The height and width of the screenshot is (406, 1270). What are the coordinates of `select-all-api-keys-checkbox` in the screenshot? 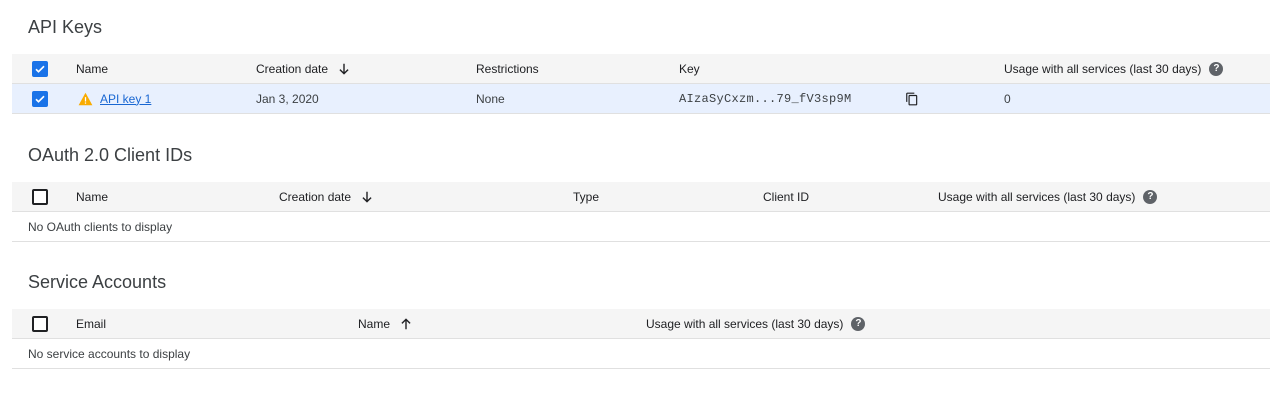 It's located at (40, 69).